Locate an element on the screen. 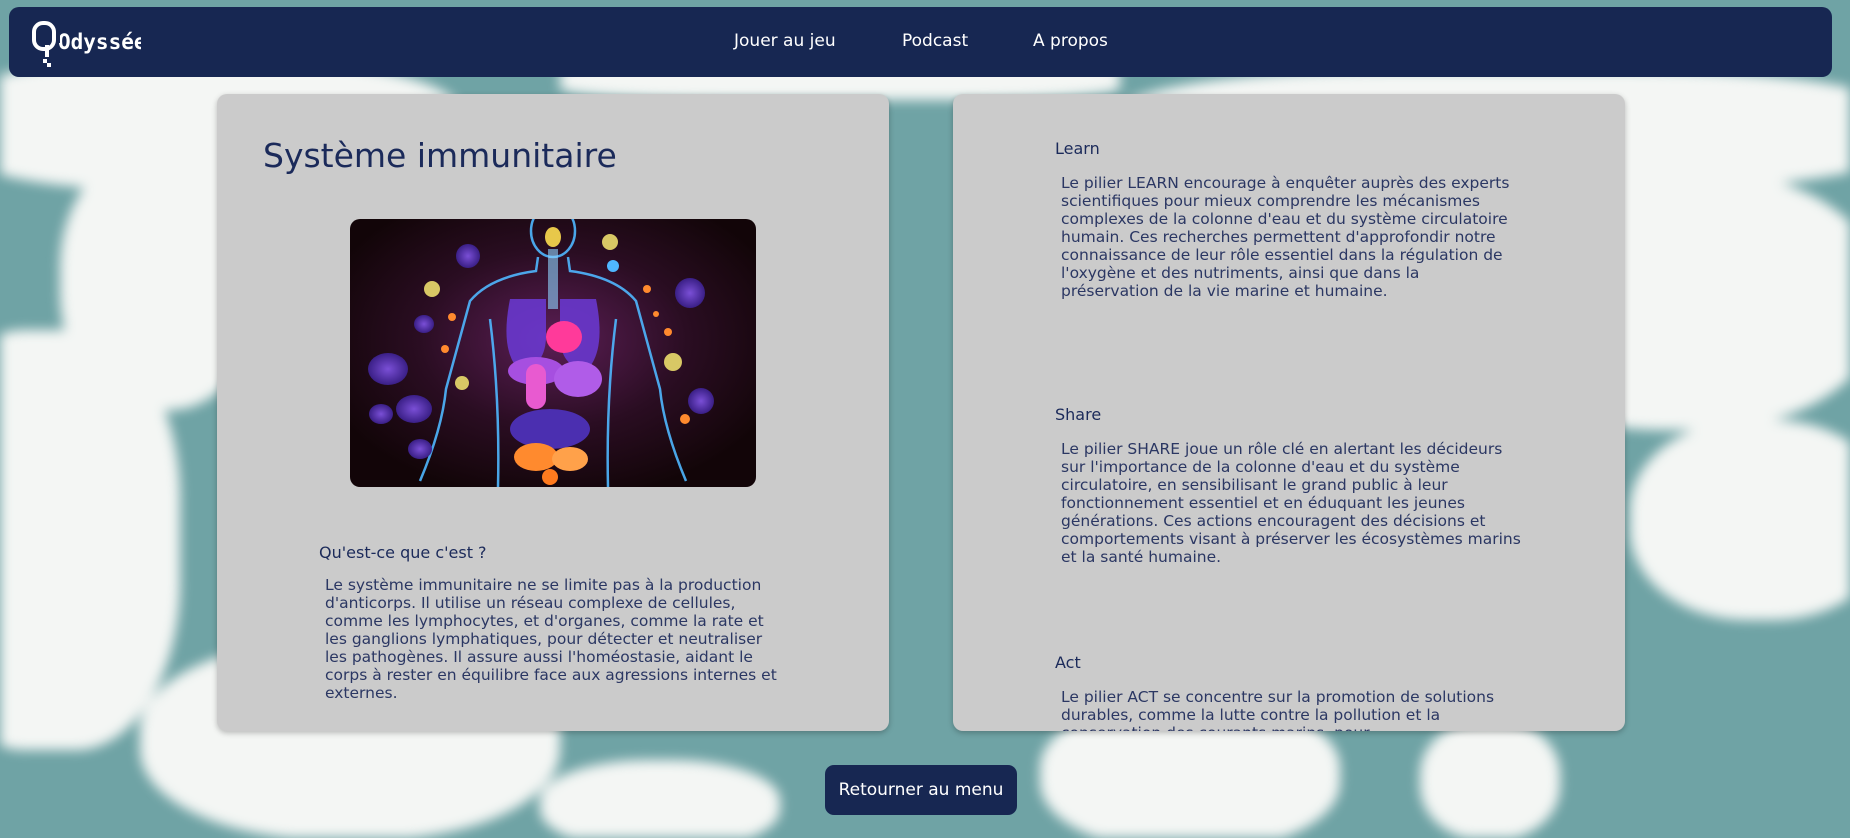 The height and width of the screenshot is (838, 1850). top-navbar: Odyssée Jouer au jeu Podcast A propos is located at coordinates (920, 42).